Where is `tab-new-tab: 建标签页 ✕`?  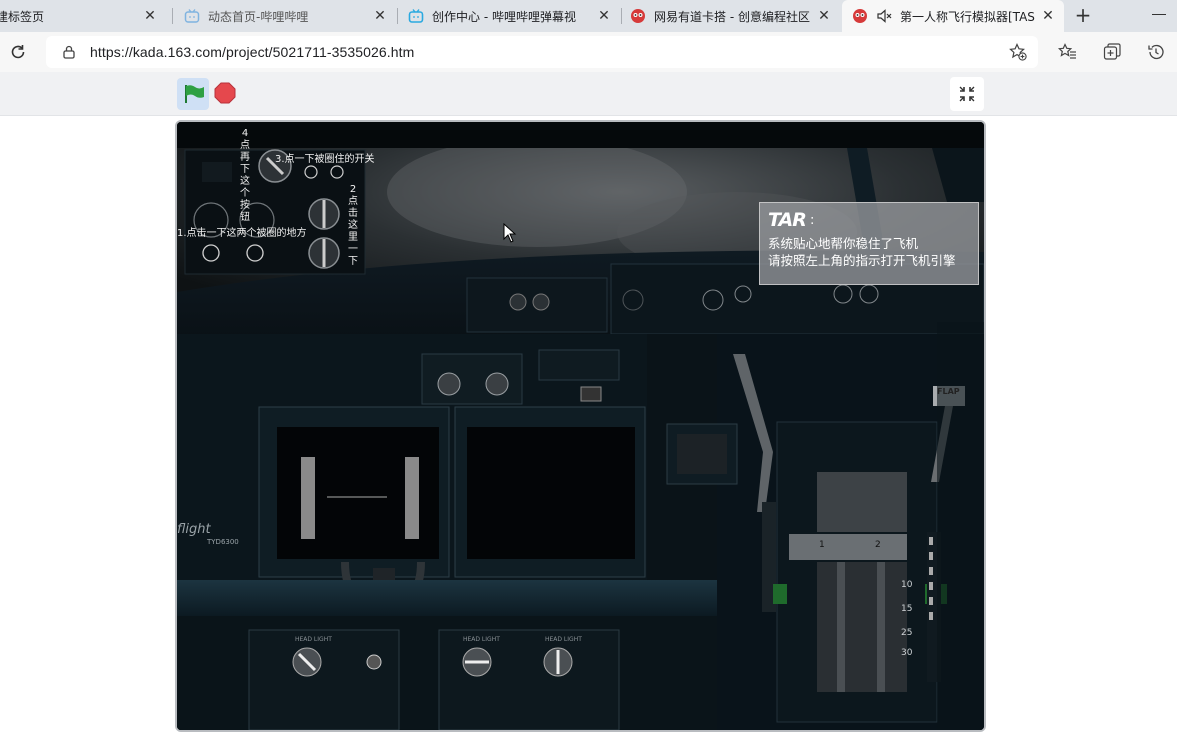
tab-new-tab: 建标签页 ✕ is located at coordinates (83, 16).